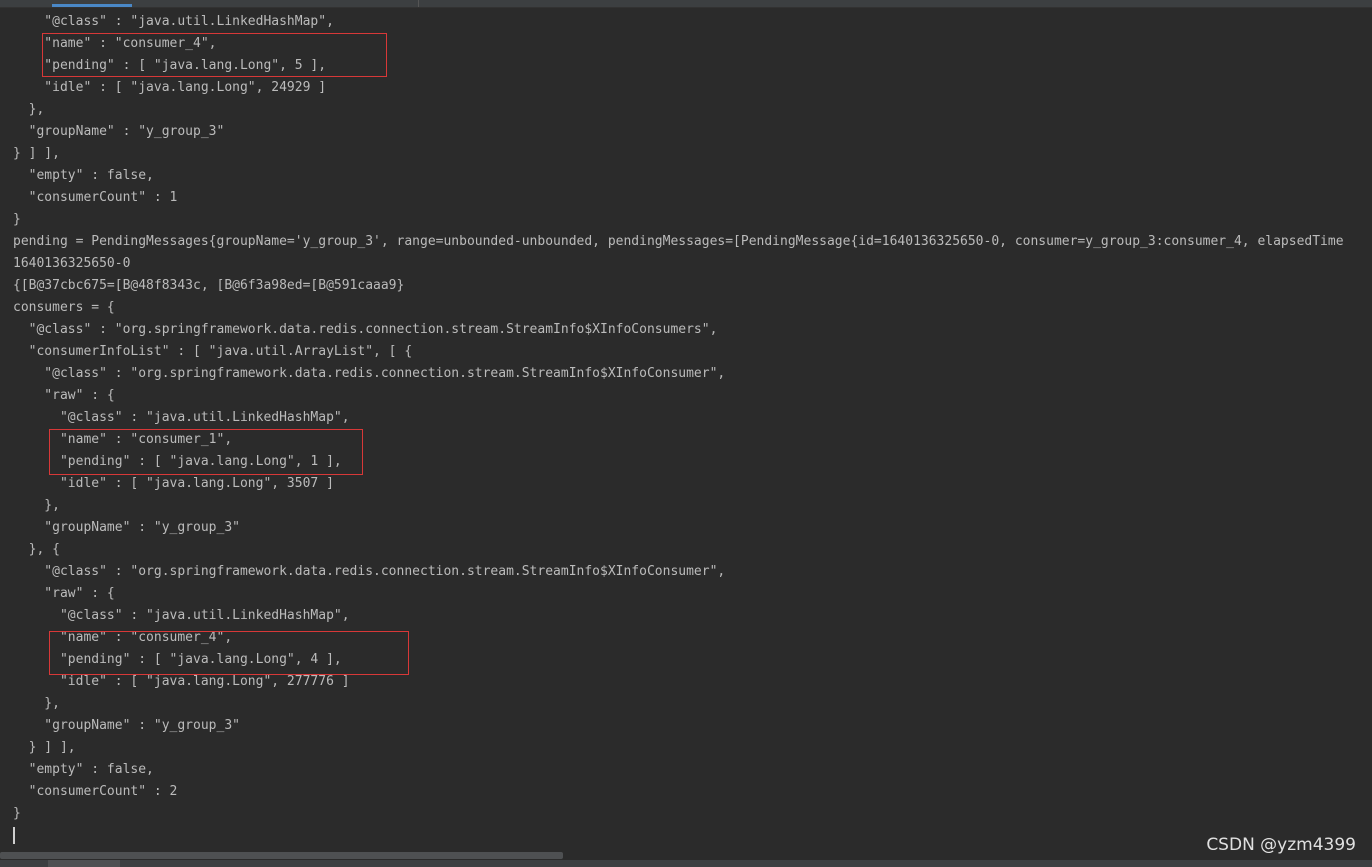 The image size is (1372, 867). Describe the element at coordinates (229, 653) in the screenshot. I see `highlight-box-consumer-4-second` at that location.